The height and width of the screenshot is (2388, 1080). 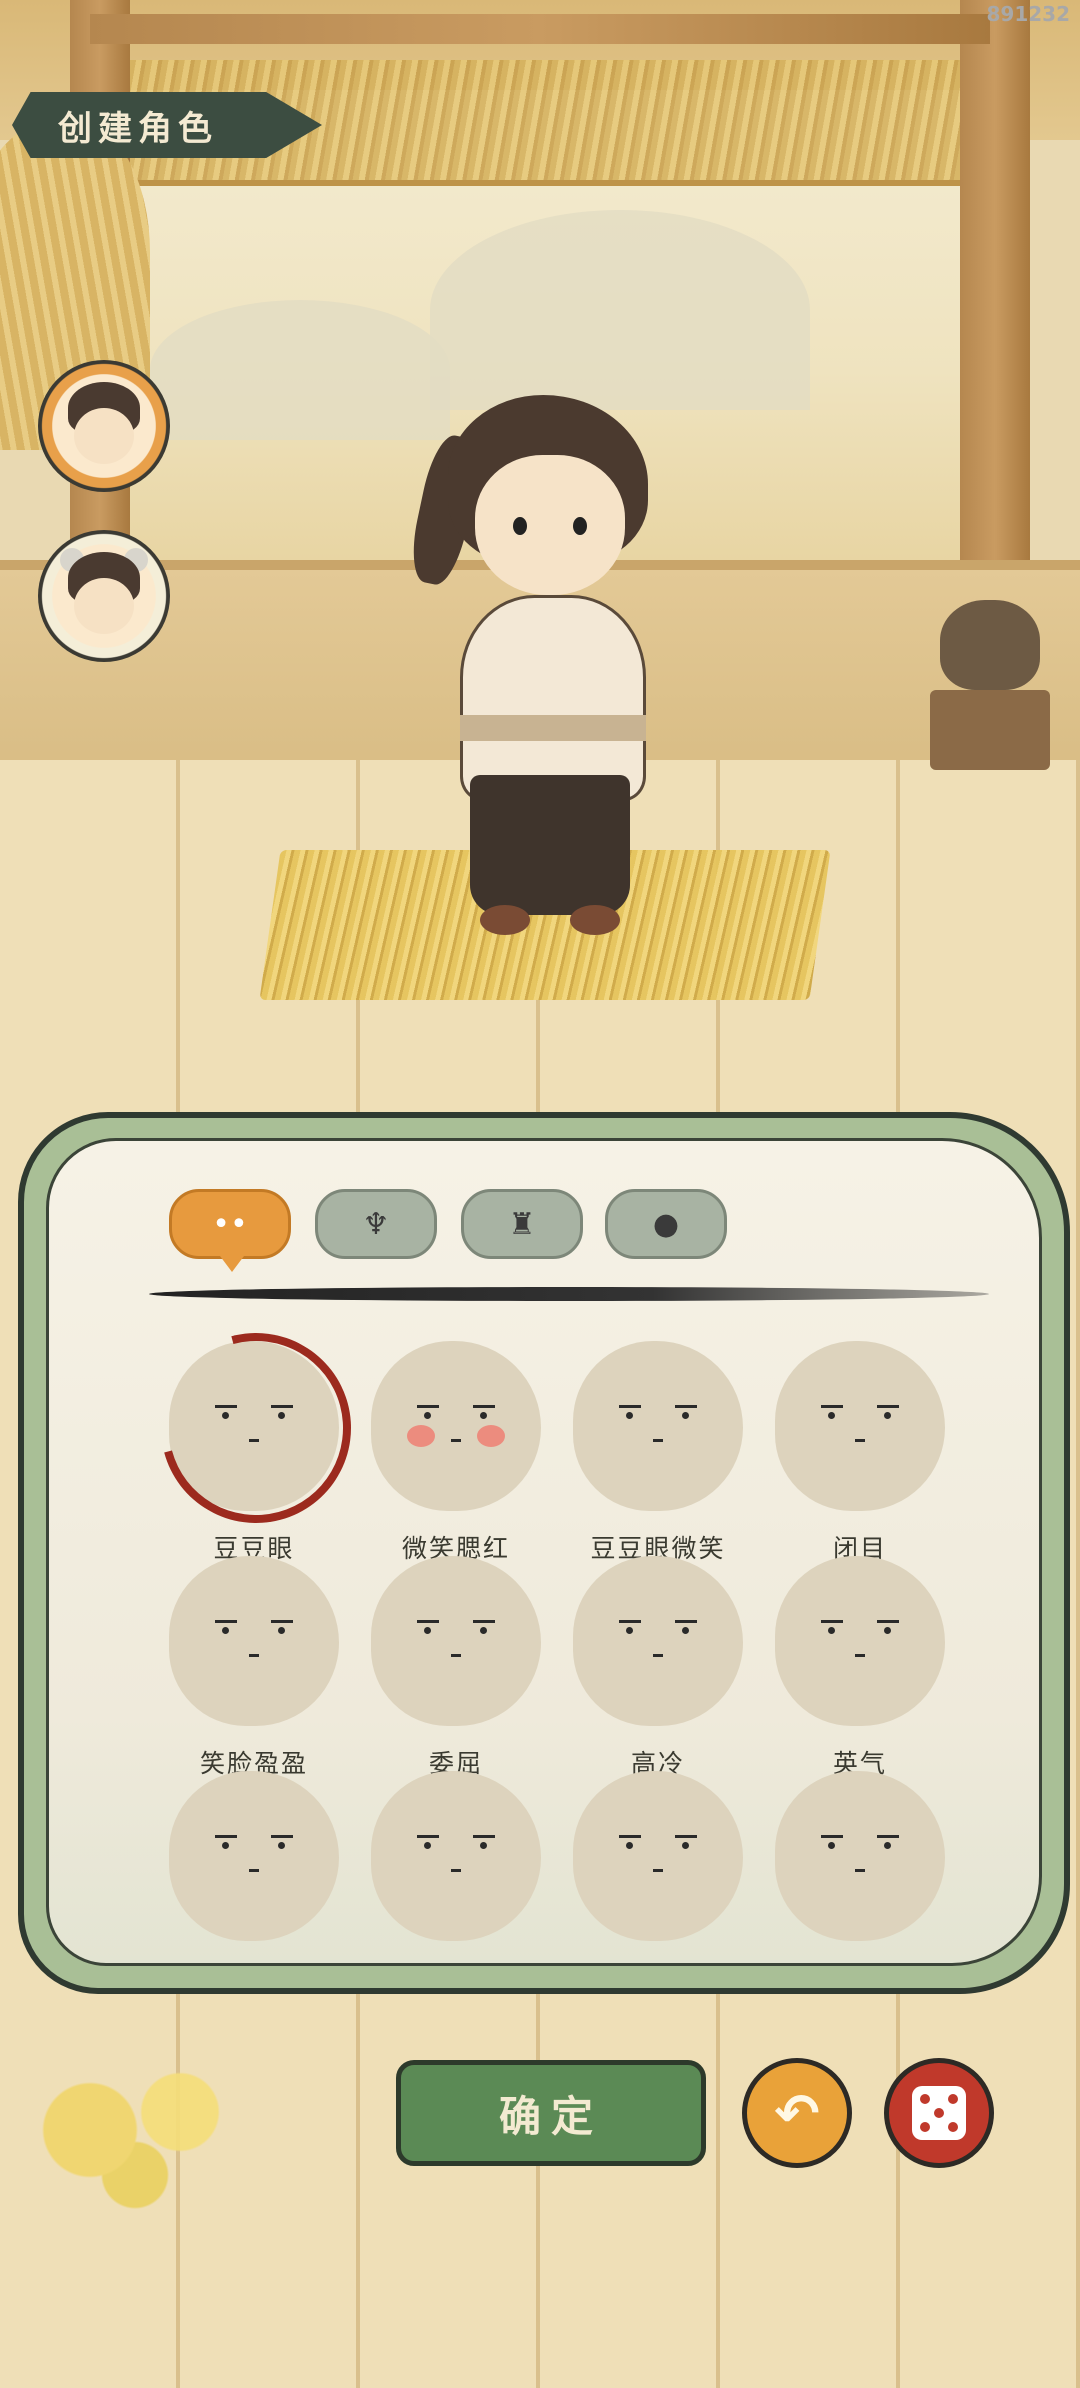 I want to click on face-option: 委屈, so click(x=456, y=1668).